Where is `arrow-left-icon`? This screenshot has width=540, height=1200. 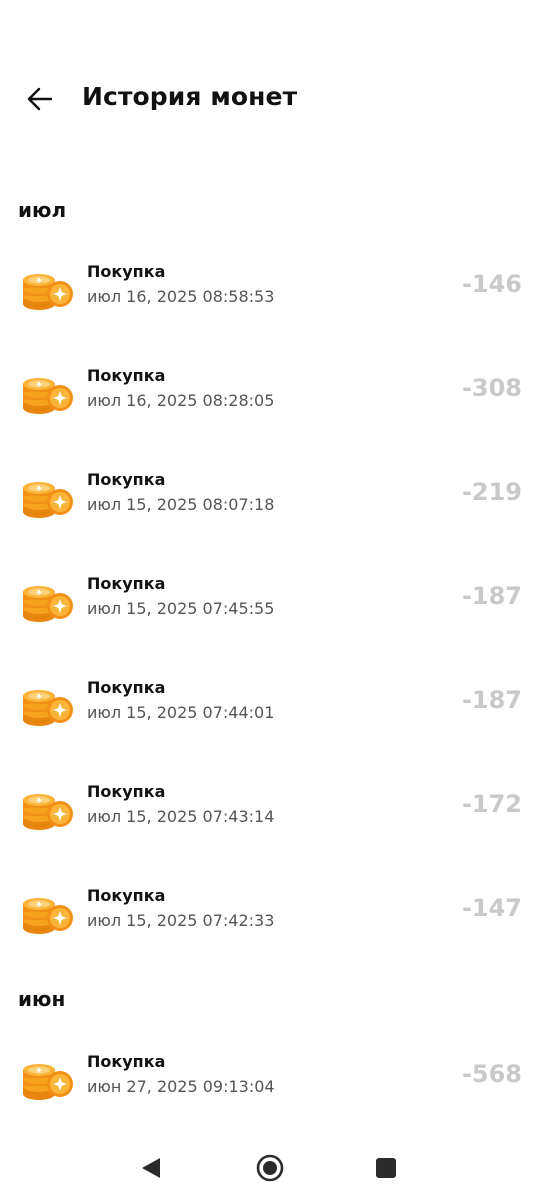
arrow-left-icon is located at coordinates (40, 99).